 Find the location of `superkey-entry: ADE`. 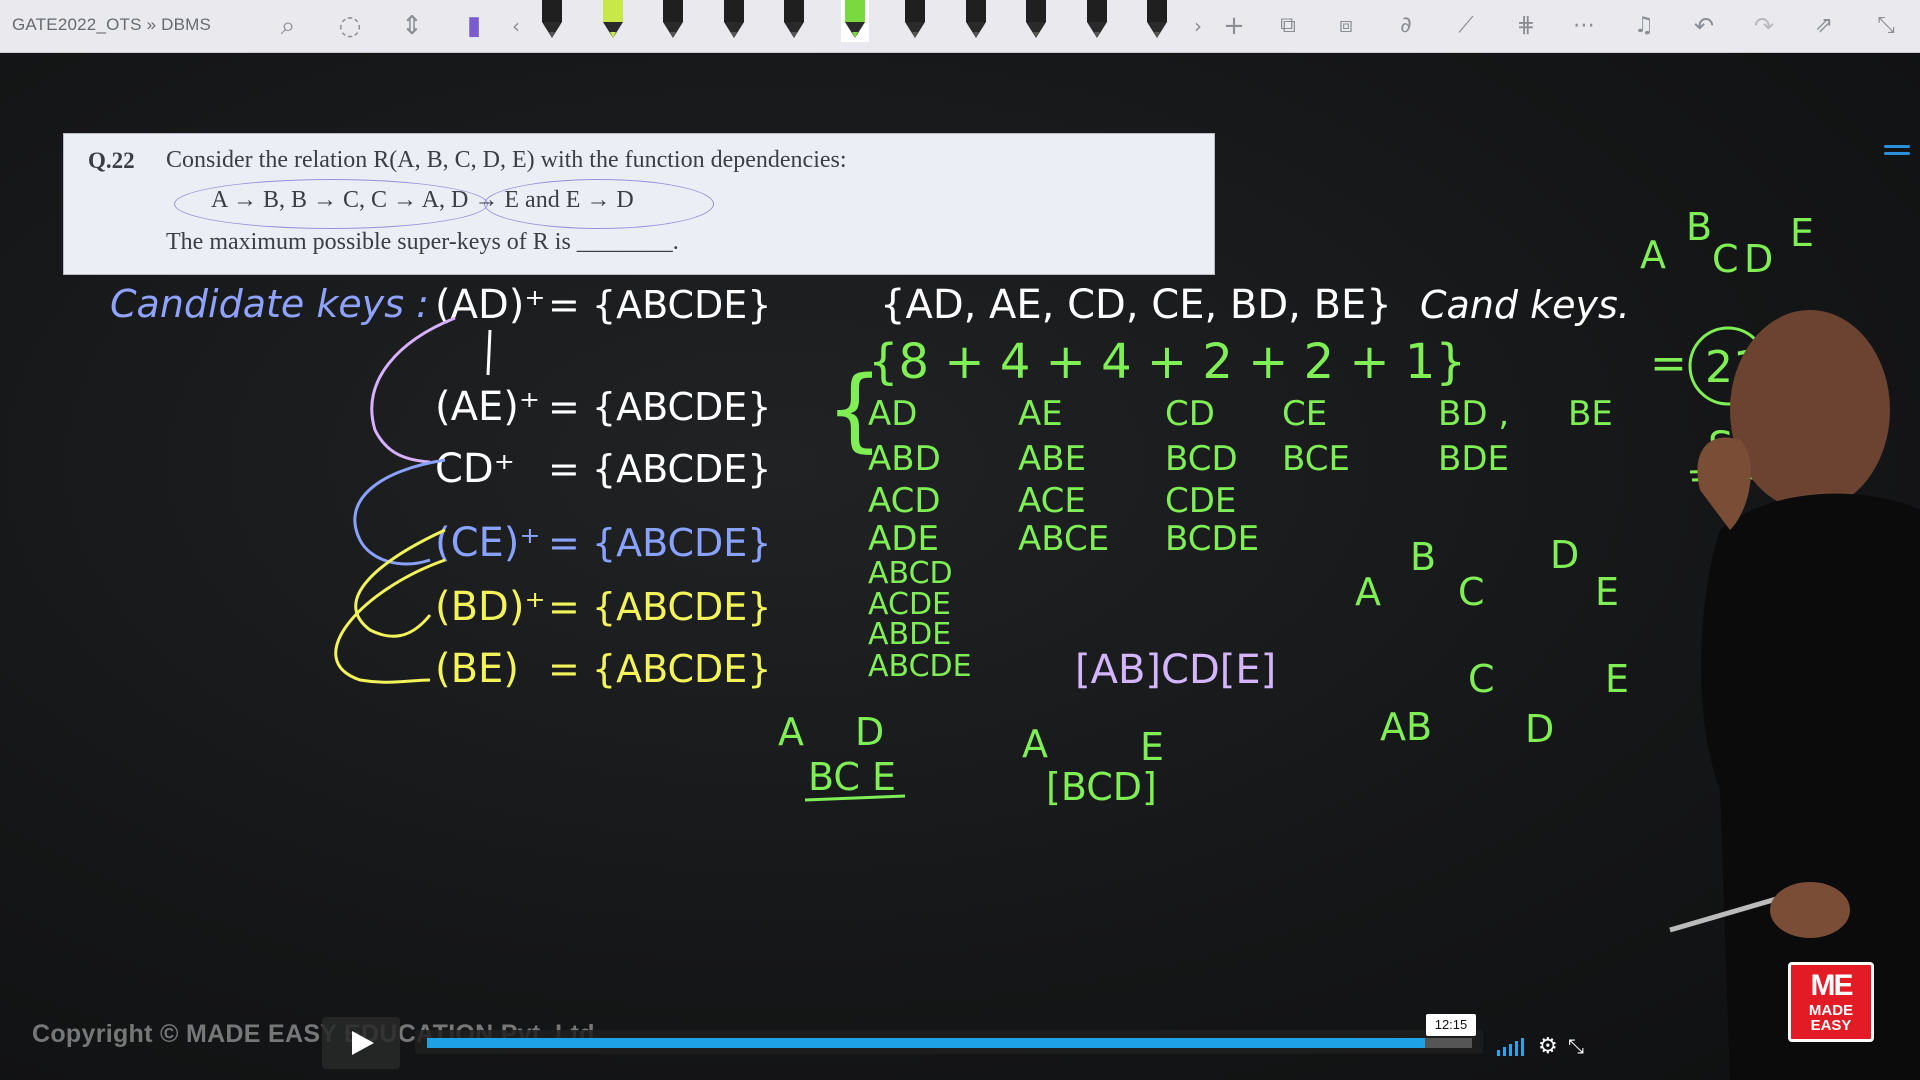

superkey-entry: ADE is located at coordinates (903, 539).